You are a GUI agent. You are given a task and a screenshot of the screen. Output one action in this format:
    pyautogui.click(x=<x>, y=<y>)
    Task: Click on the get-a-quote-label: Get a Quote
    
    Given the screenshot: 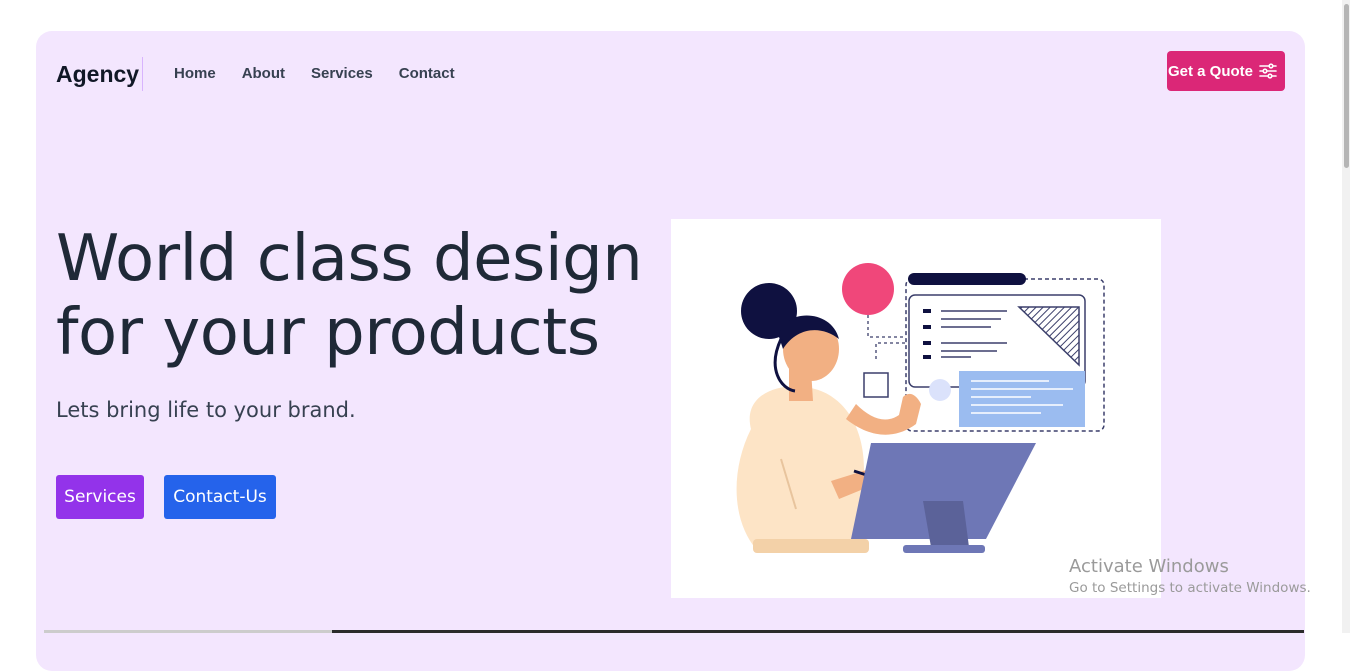 What is the action you would take?
    pyautogui.click(x=1211, y=71)
    